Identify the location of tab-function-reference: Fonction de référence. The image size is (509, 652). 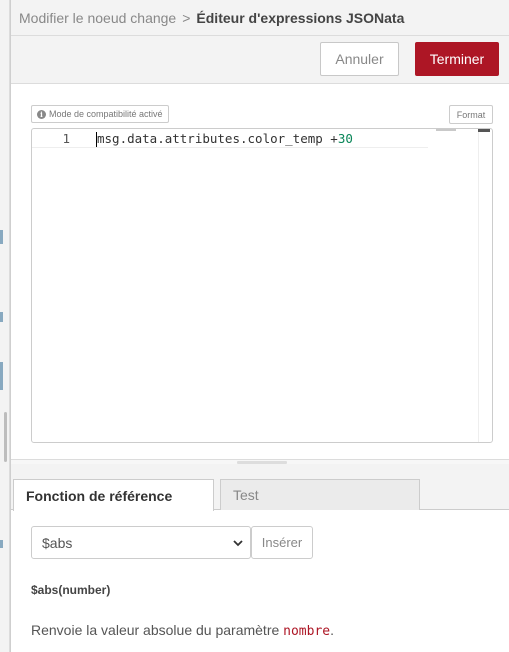
(113, 495).